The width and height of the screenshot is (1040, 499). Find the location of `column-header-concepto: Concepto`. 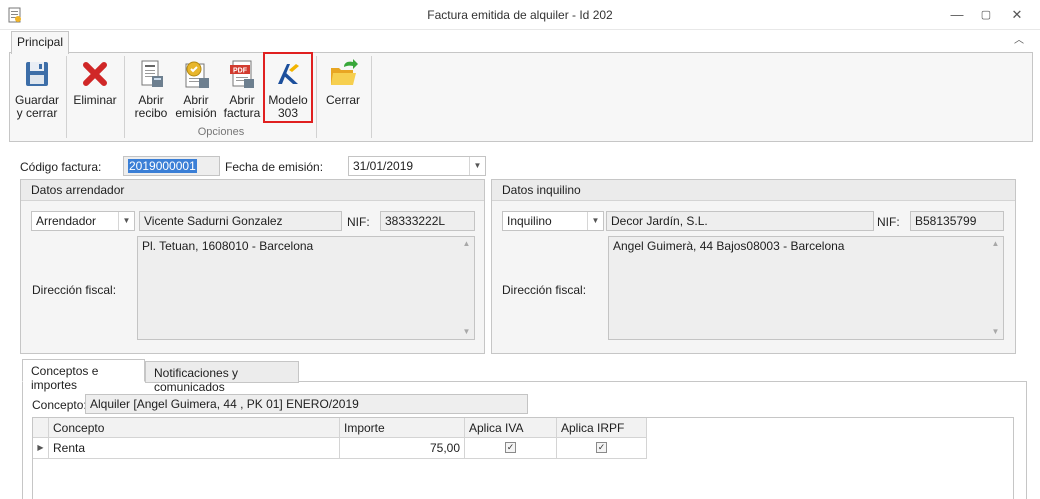

column-header-concepto: Concepto is located at coordinates (194, 428).